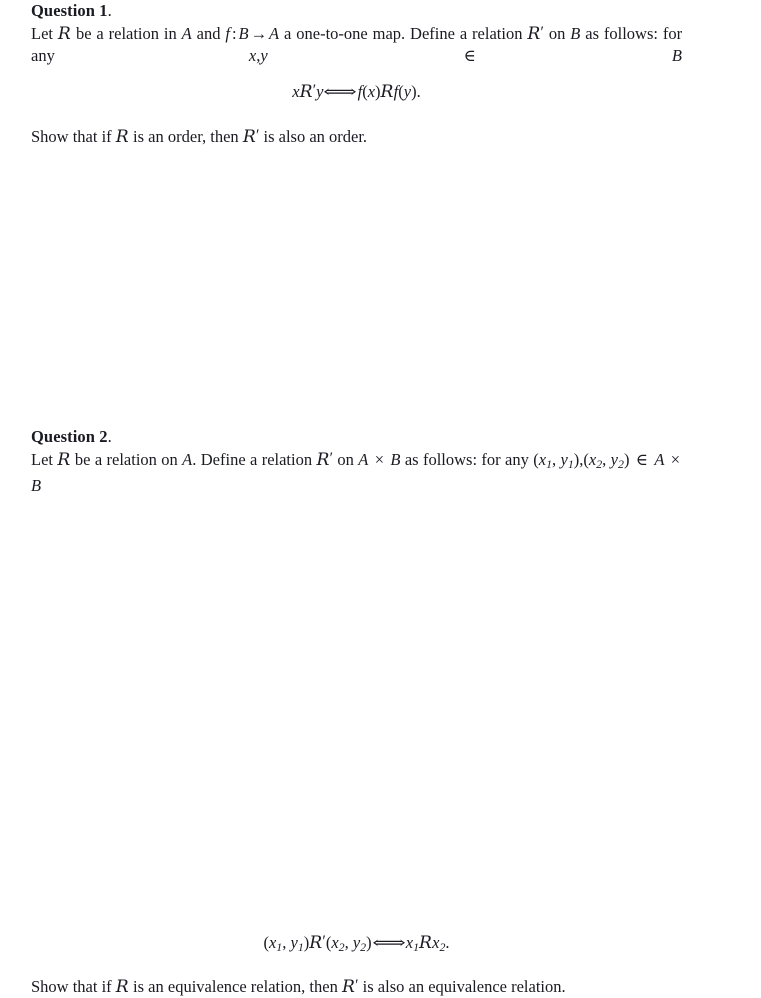  What do you see at coordinates (64, 459) in the screenshot?
I see `q2-relation-symbol: R` at bounding box center [64, 459].